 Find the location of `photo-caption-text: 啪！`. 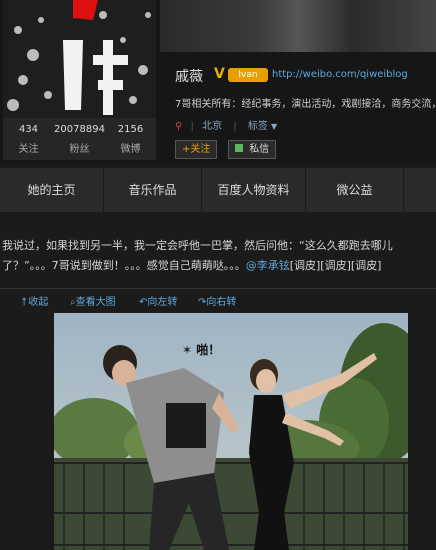

photo-caption-text: 啪！ is located at coordinates (208, 350).